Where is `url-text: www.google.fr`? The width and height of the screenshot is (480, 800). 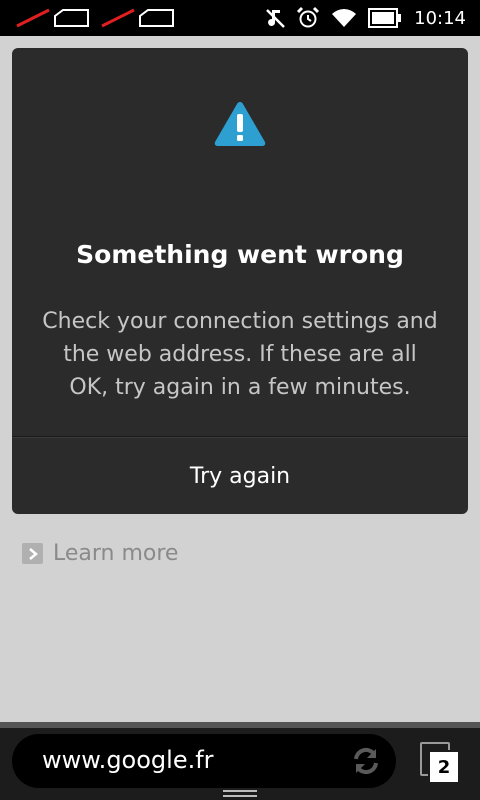 url-text: www.google.fr is located at coordinates (128, 760).